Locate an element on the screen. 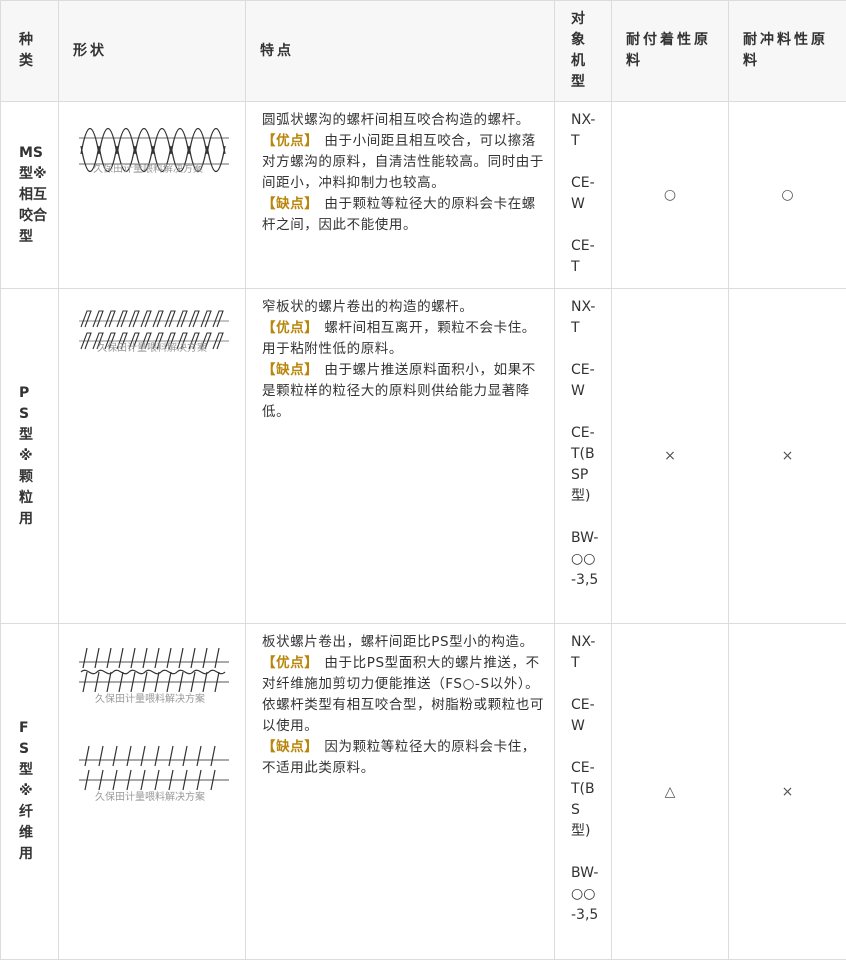  header-kind: 种类 is located at coordinates (29, 51).